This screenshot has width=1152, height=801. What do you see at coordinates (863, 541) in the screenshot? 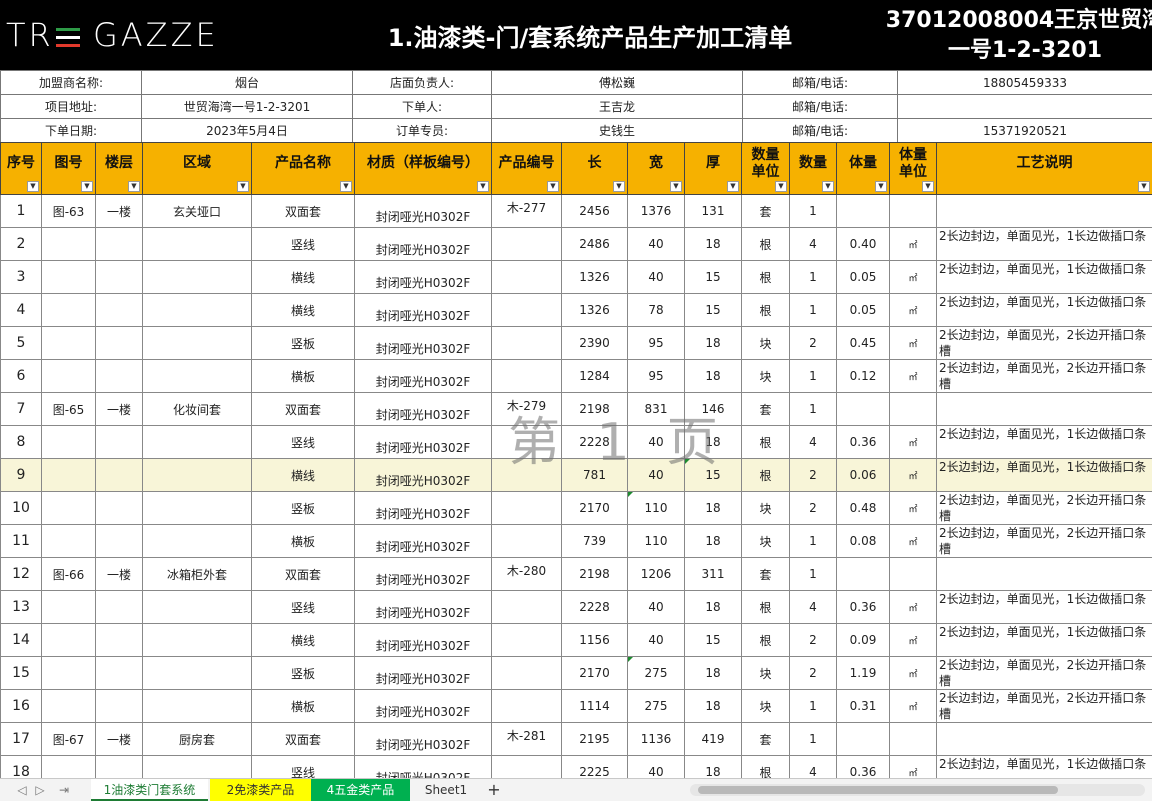
I see `table-cell: 0.08` at bounding box center [863, 541].